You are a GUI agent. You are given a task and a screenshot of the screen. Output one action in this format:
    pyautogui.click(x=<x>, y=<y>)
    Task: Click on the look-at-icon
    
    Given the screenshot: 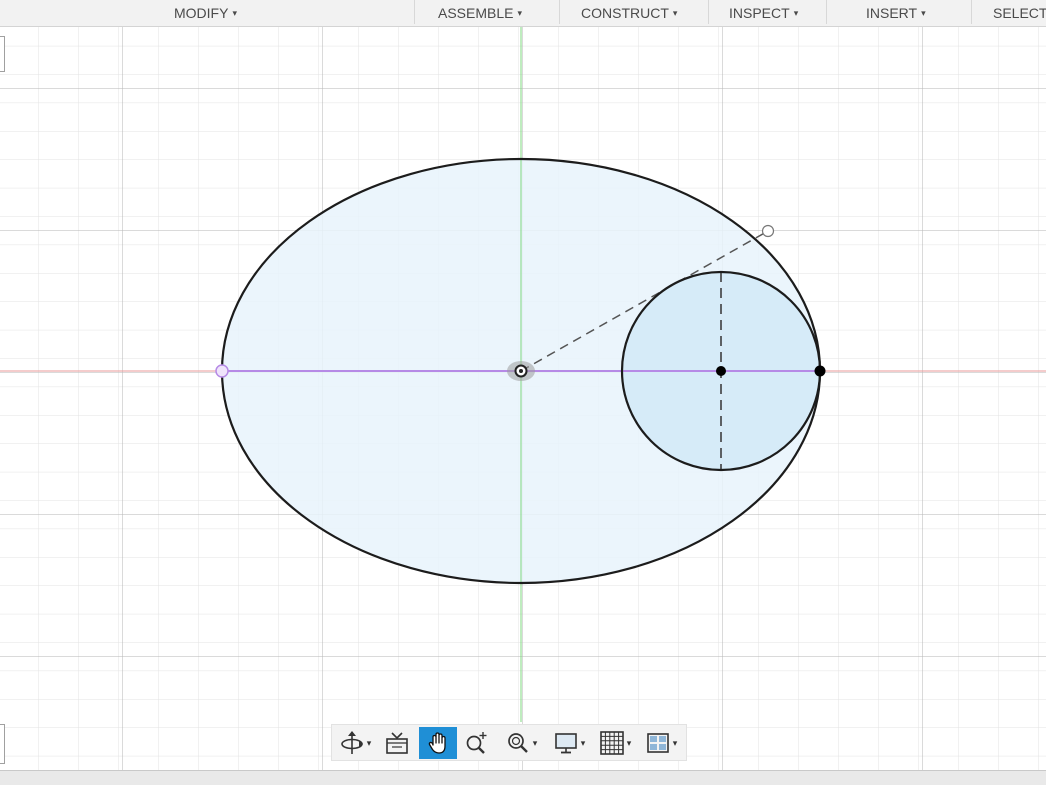 What is the action you would take?
    pyautogui.click(x=397, y=743)
    